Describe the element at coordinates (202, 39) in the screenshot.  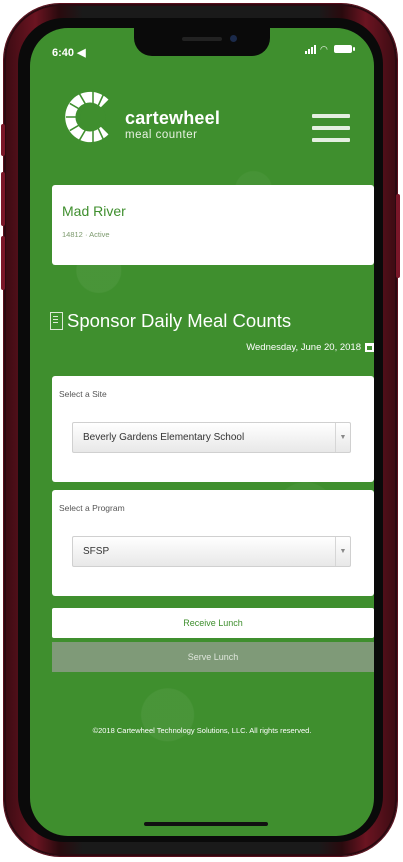
I see `speaker-grille` at that location.